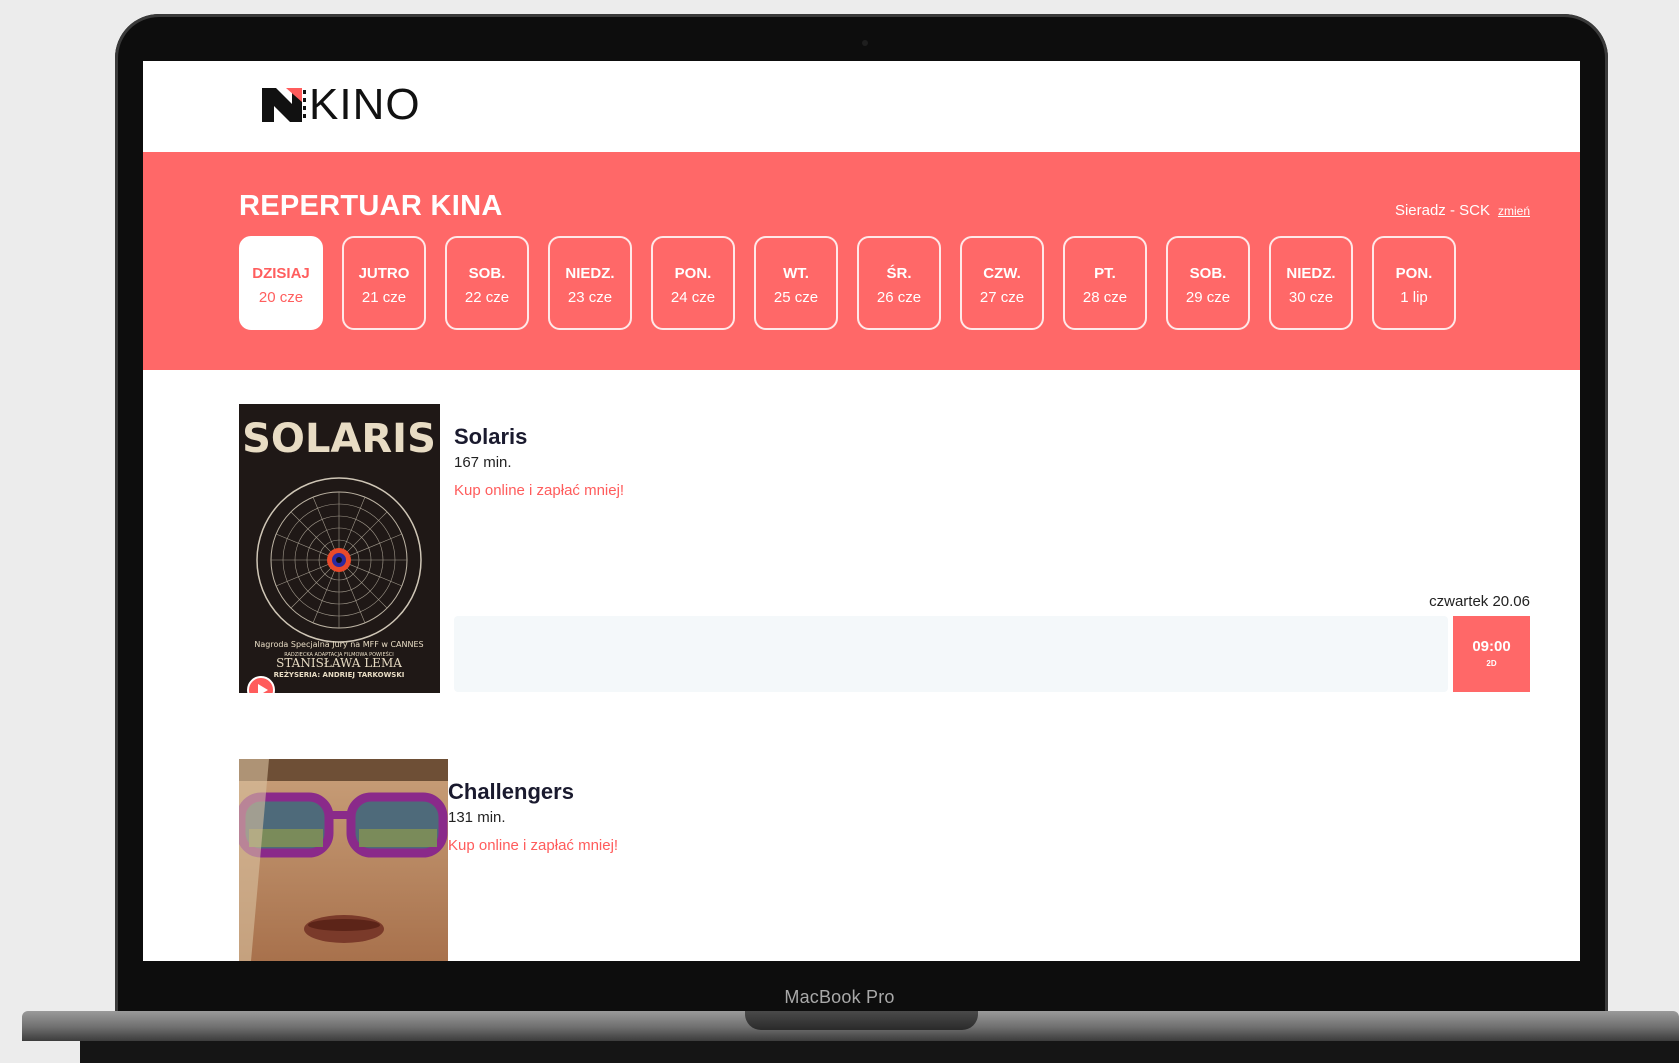 The height and width of the screenshot is (1063, 1679). Describe the element at coordinates (693, 283) in the screenshot. I see `date-tile: PON. 24 cze` at that location.